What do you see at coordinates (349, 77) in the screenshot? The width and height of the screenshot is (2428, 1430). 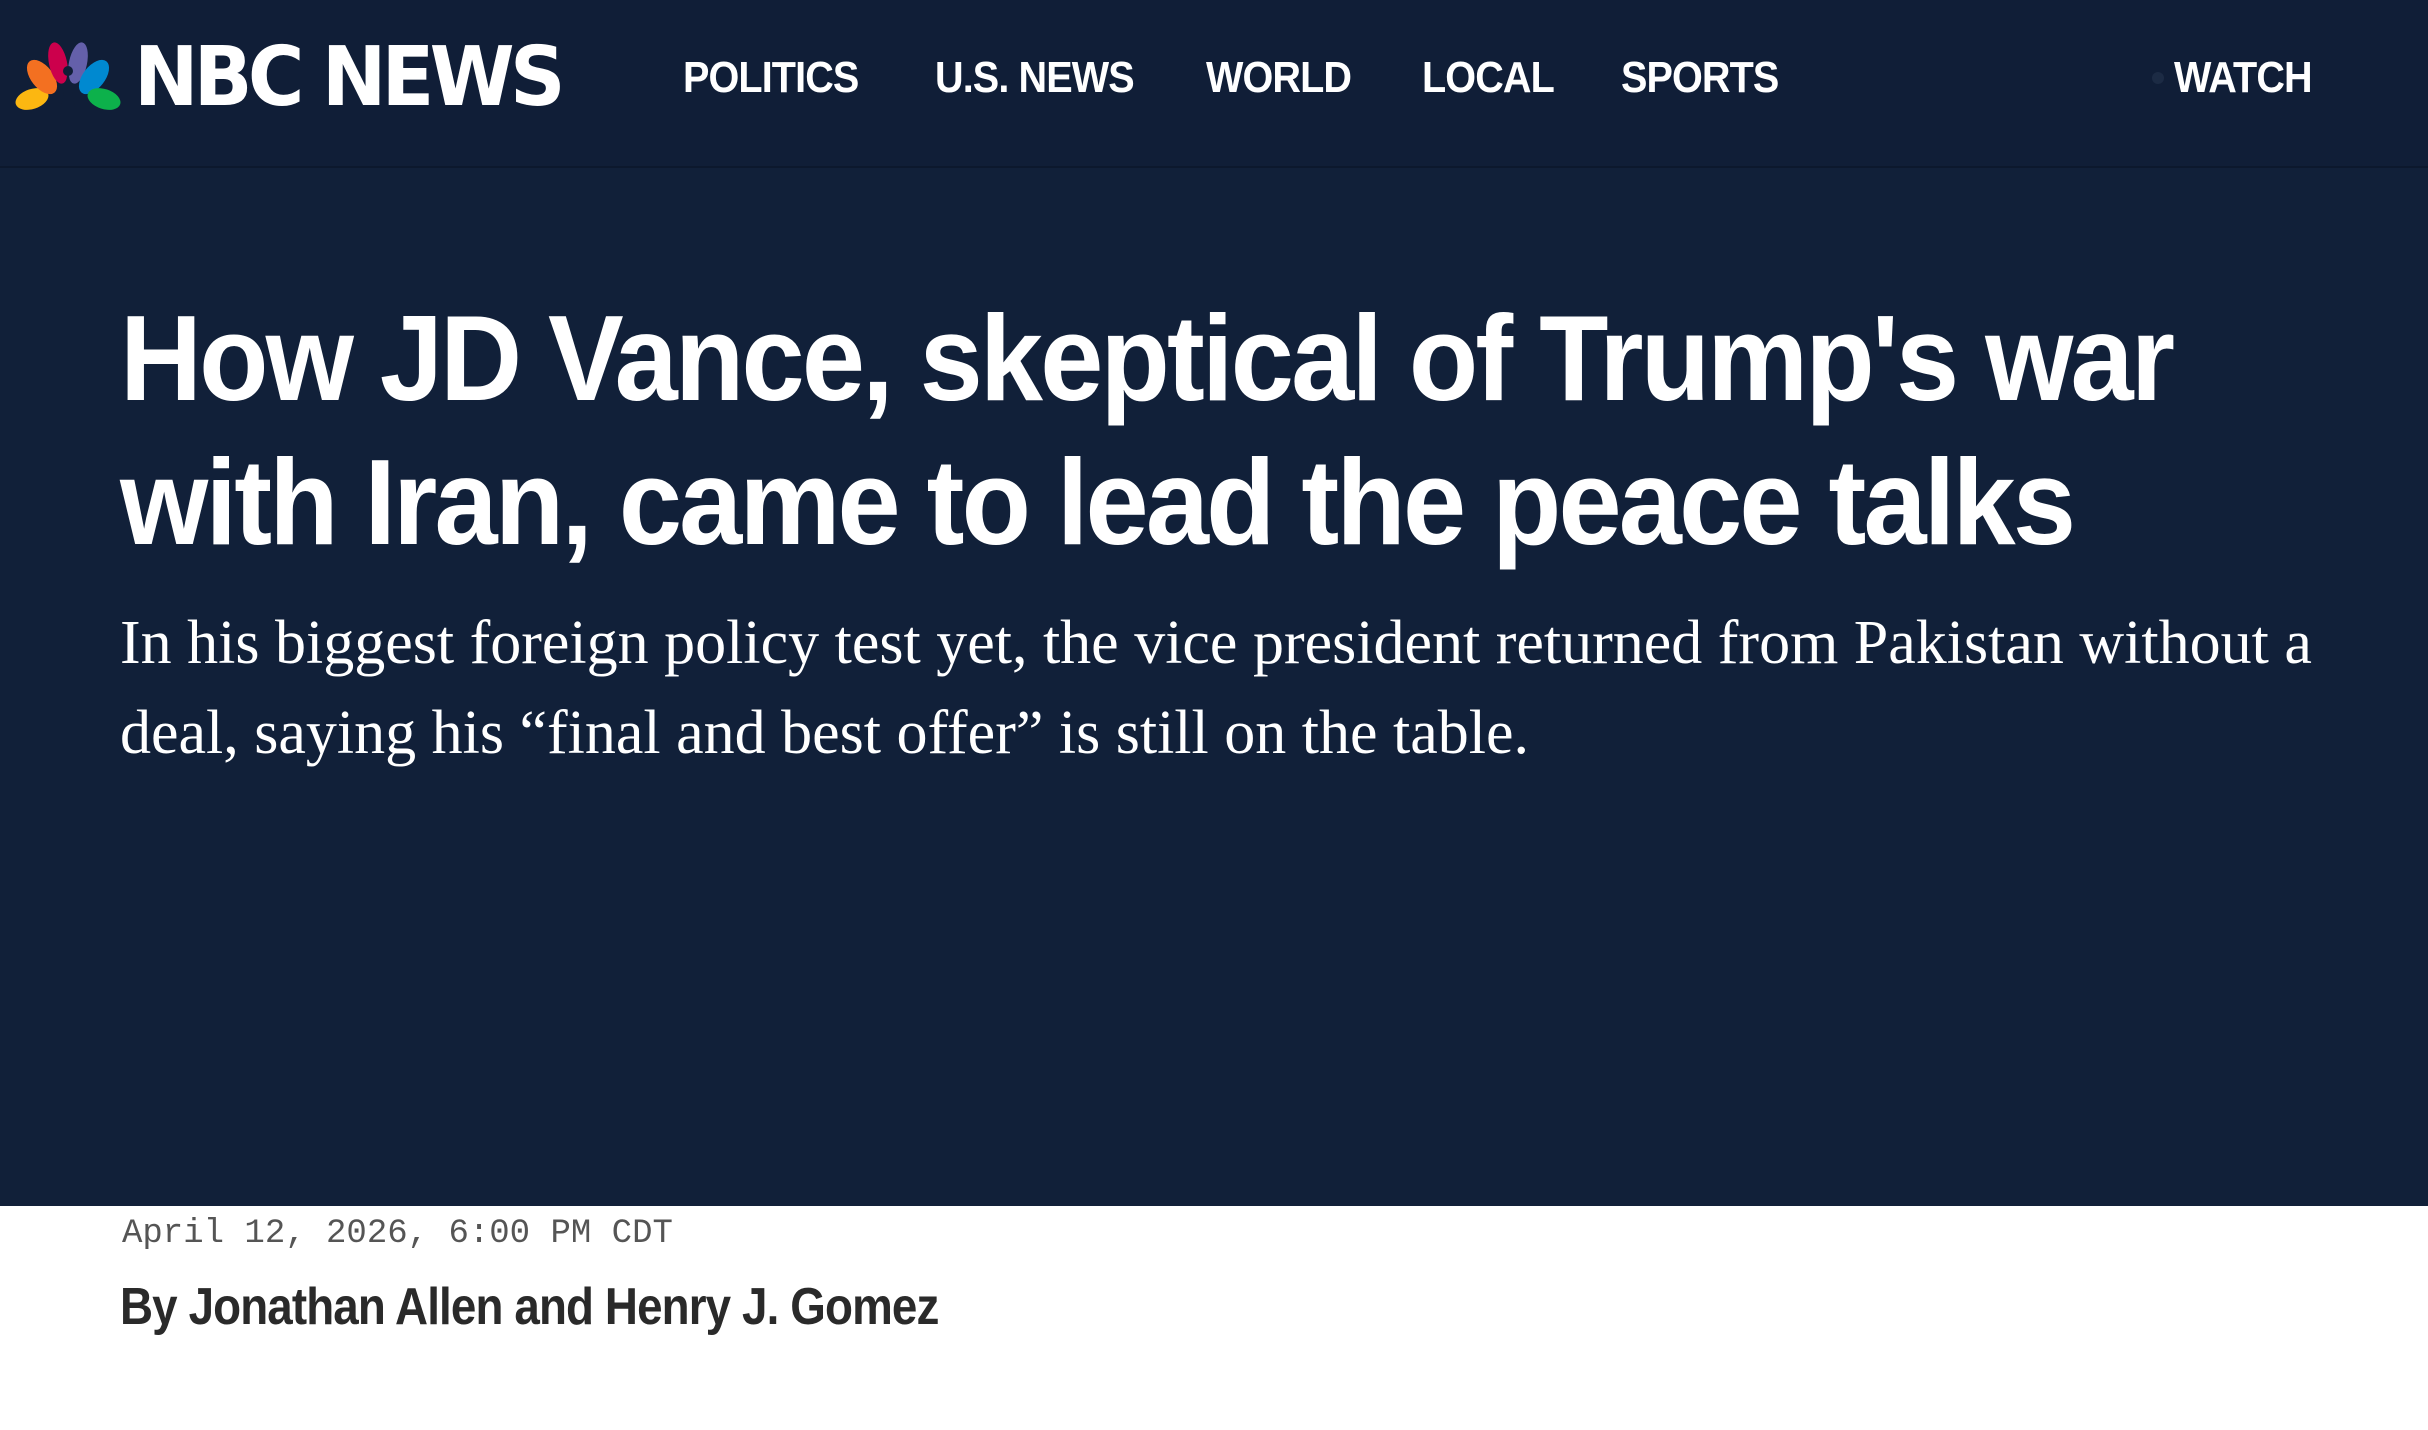 I see `brand-wordmark: NBC NEWS` at bounding box center [349, 77].